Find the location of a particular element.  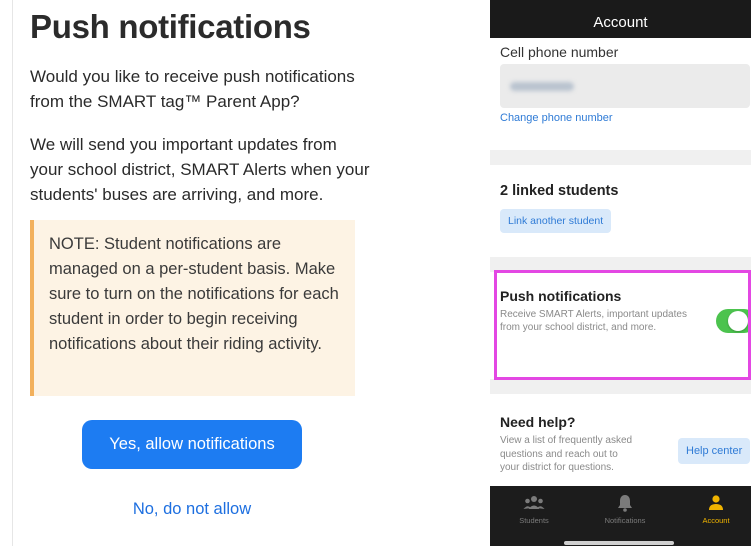

change-phone-link: Change phone number is located at coordinates (556, 118).